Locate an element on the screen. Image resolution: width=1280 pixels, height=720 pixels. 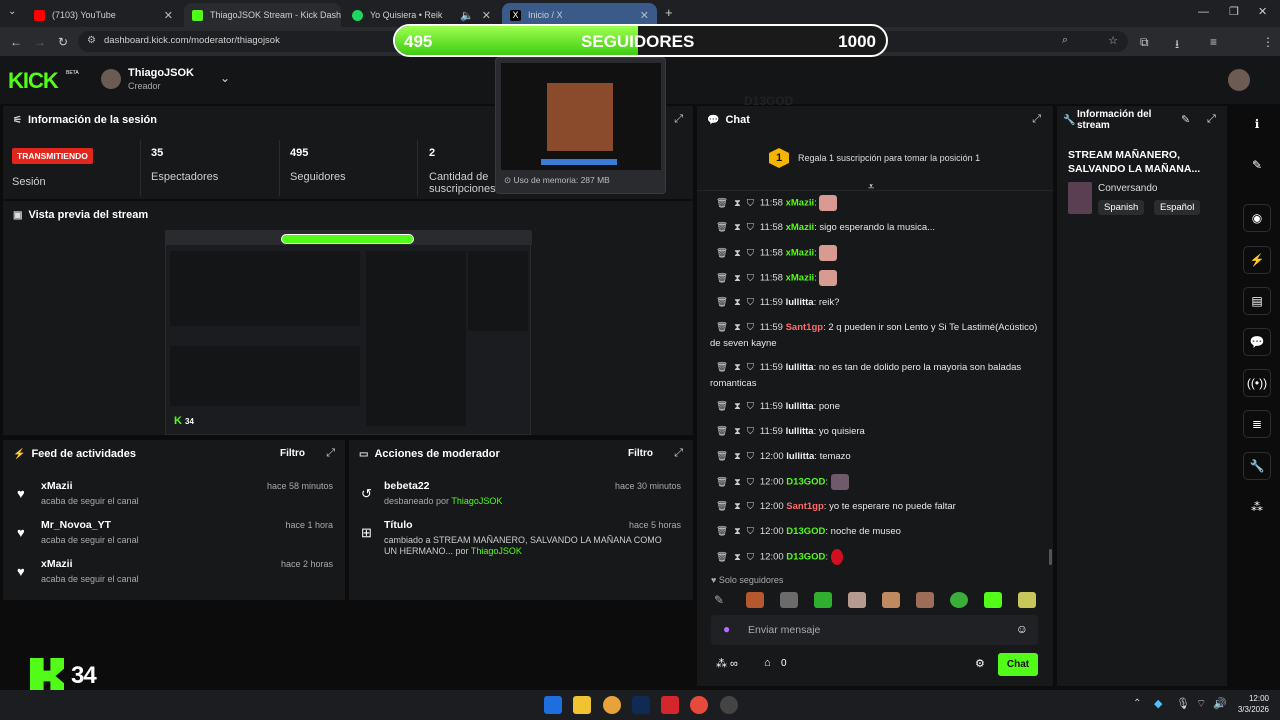
tab-kick-dashboard: ThiagoJSOK Stream - Kick Dash ✕ is located at coordinates (262, 15).